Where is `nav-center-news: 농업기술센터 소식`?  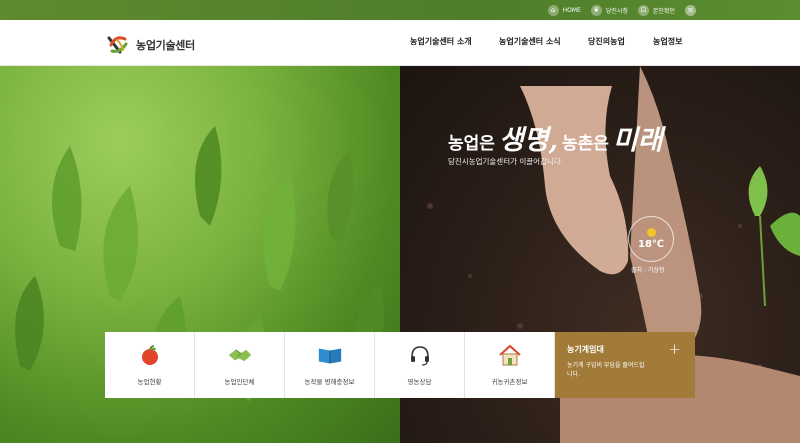
nav-center-news: 농업기술센터 소식 is located at coordinates (543, 41).